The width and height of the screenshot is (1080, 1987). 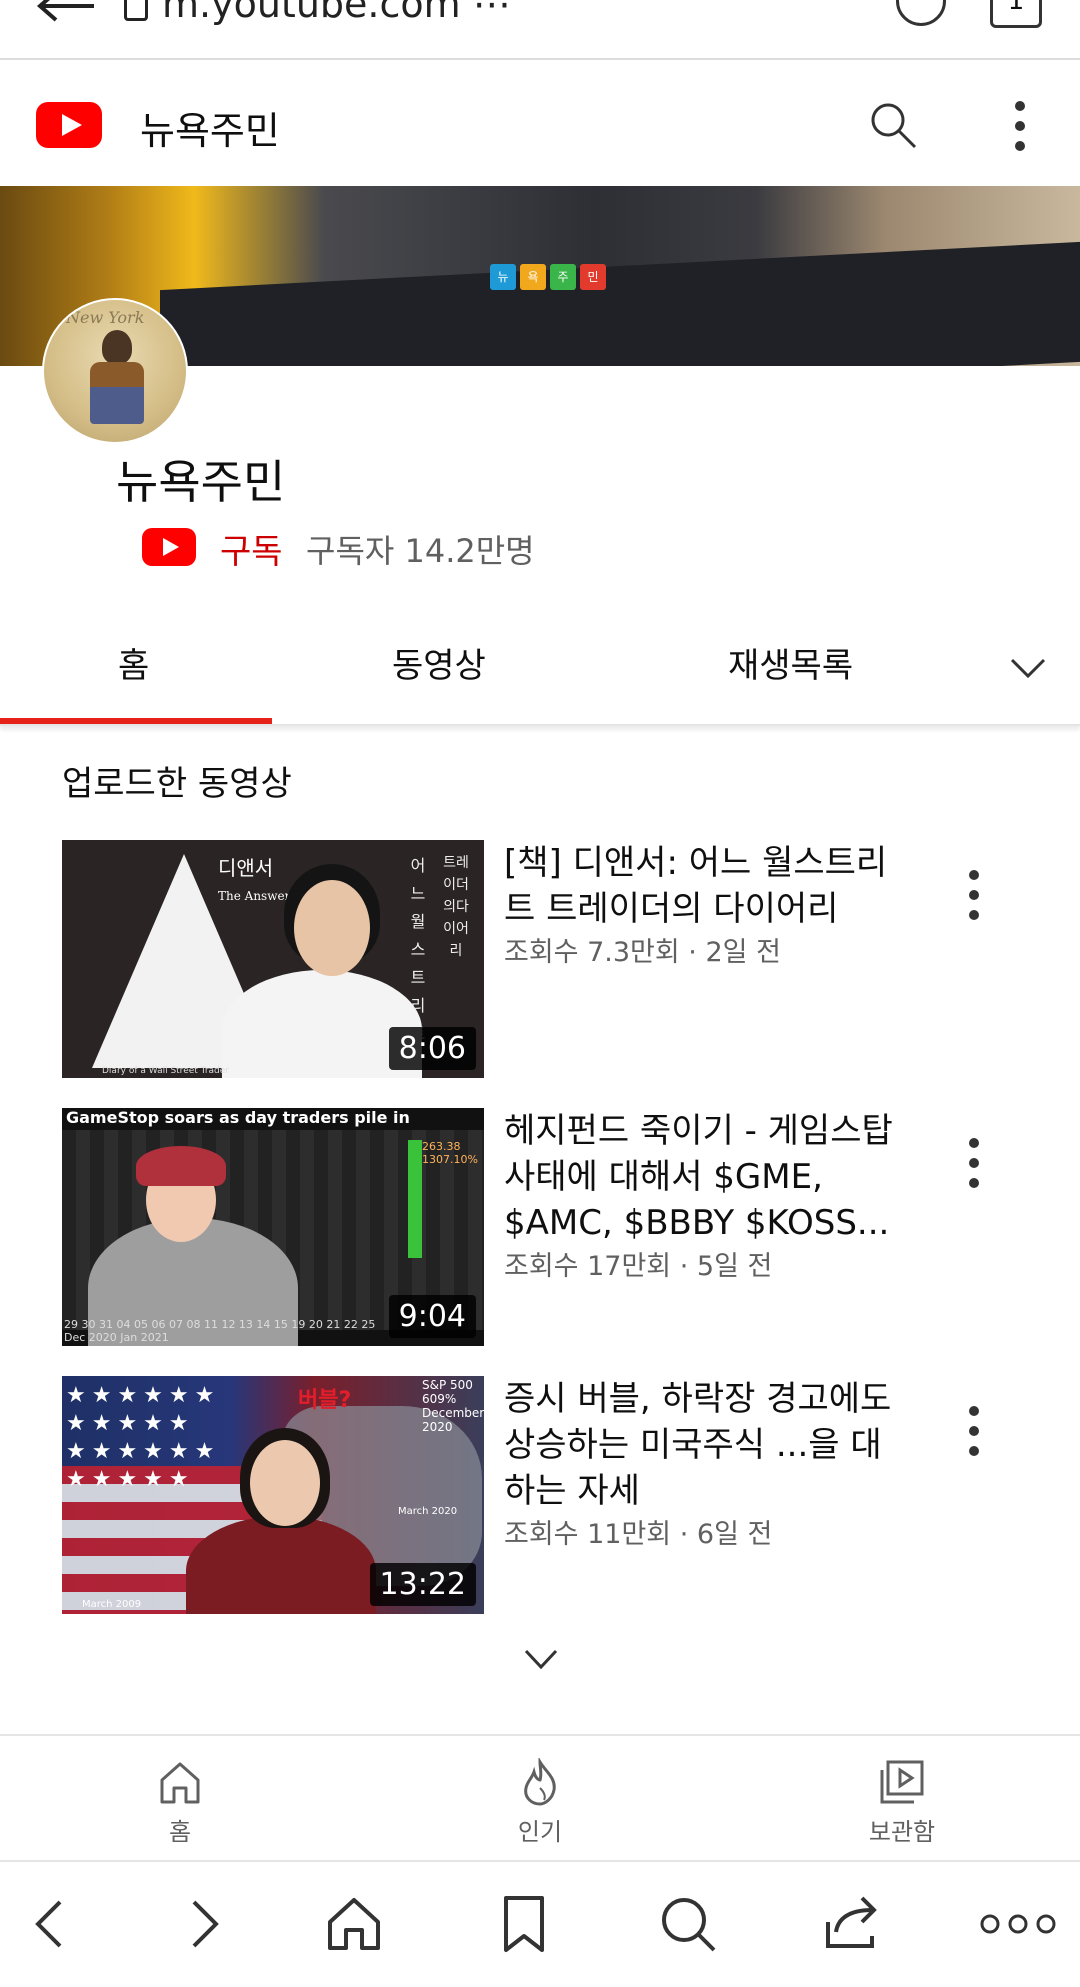 What do you see at coordinates (246, 868) in the screenshot?
I see `thumbnail-title-ko: 디앤서` at bounding box center [246, 868].